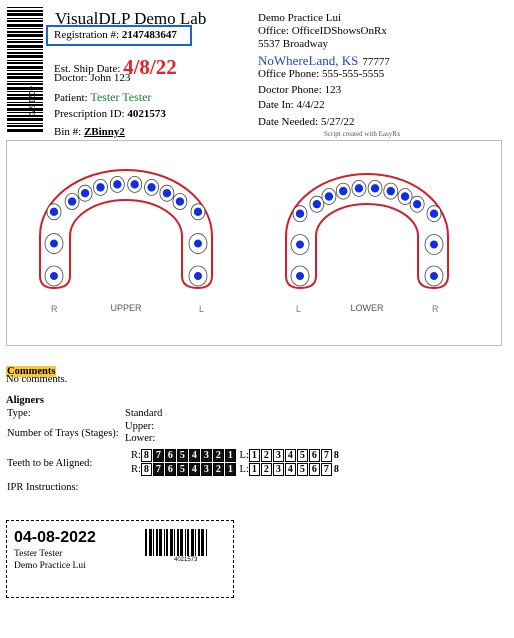  I want to click on registration-value: 2147483647, so click(149, 35).